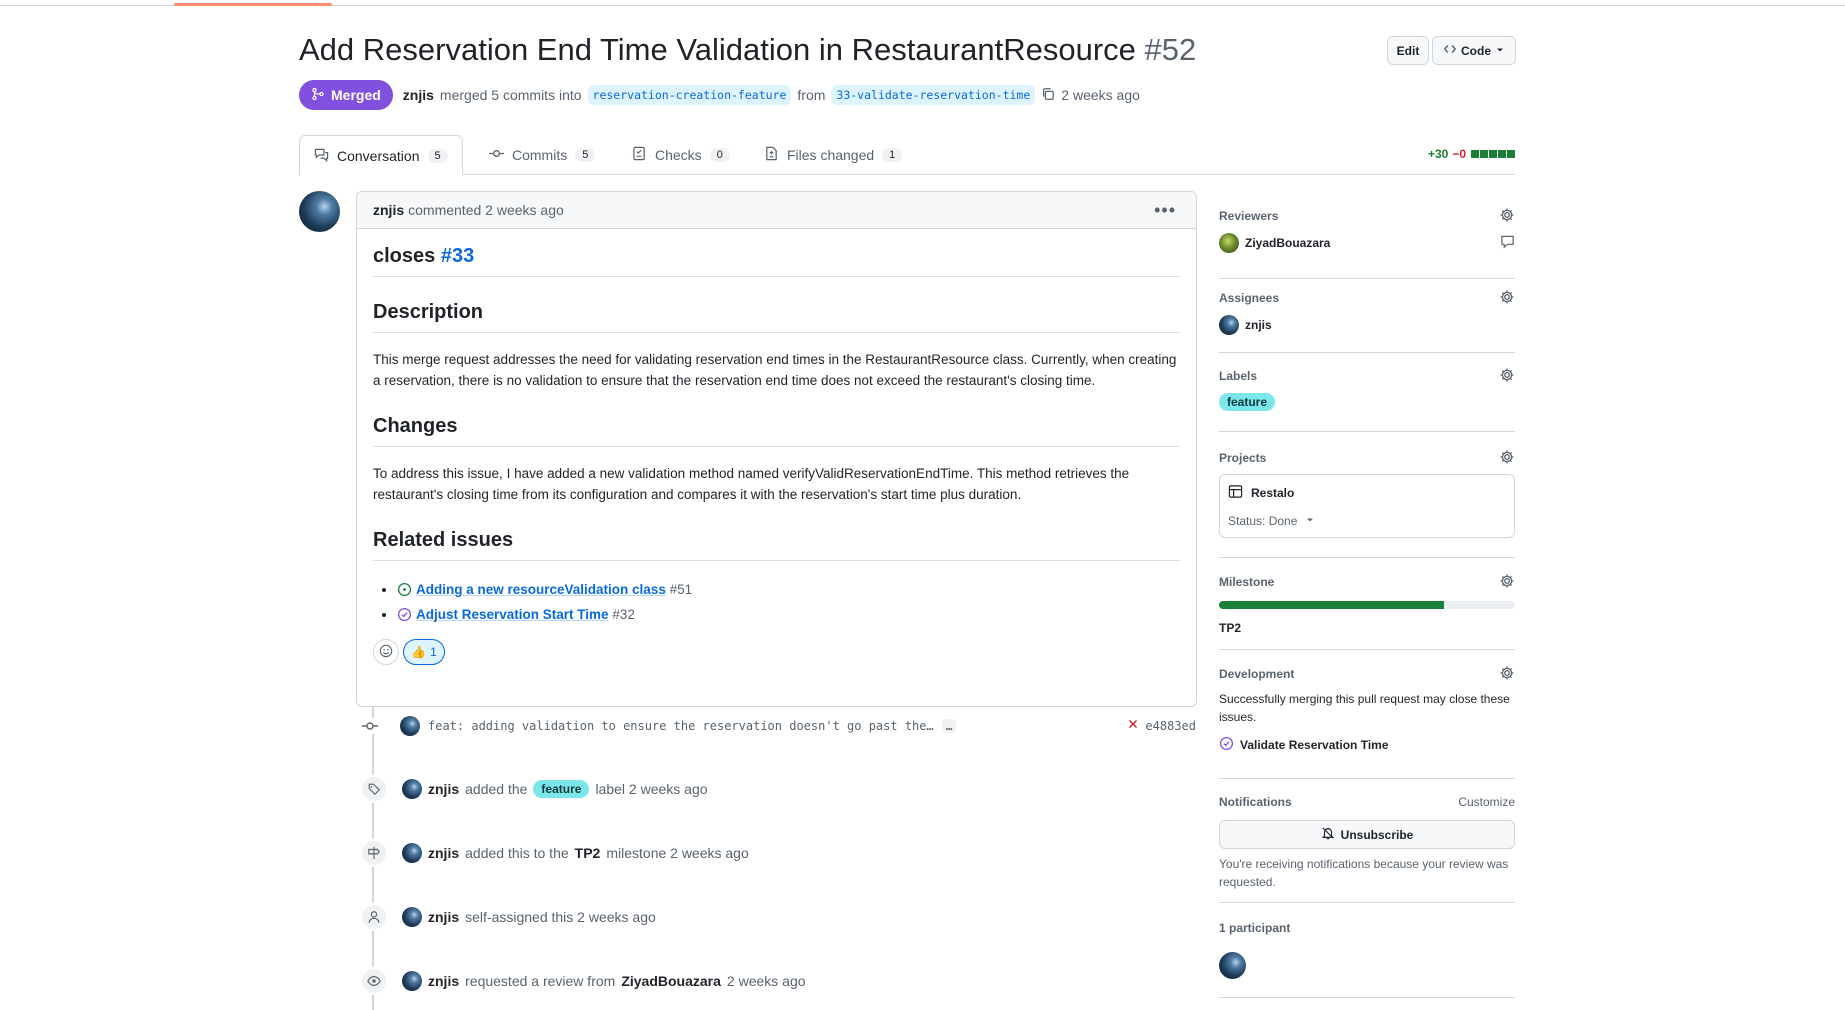  I want to click on feature-label: feature, so click(1247, 402).